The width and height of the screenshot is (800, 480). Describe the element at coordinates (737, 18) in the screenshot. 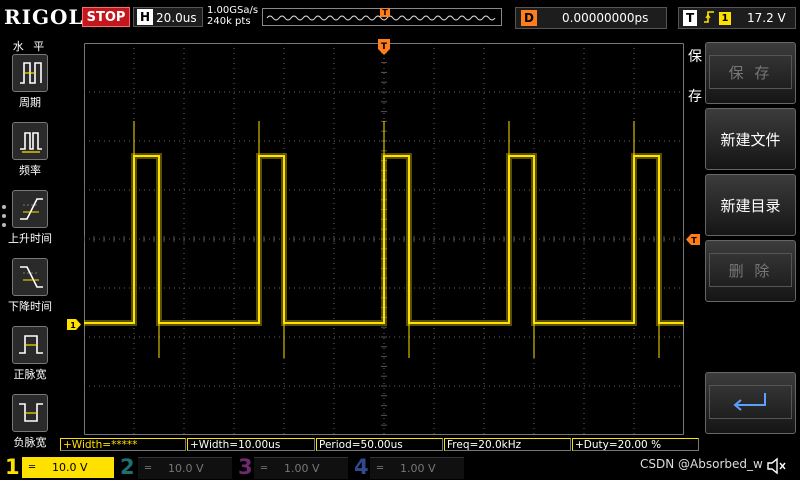

I see `trigger-display: T 1 17.2 V` at that location.